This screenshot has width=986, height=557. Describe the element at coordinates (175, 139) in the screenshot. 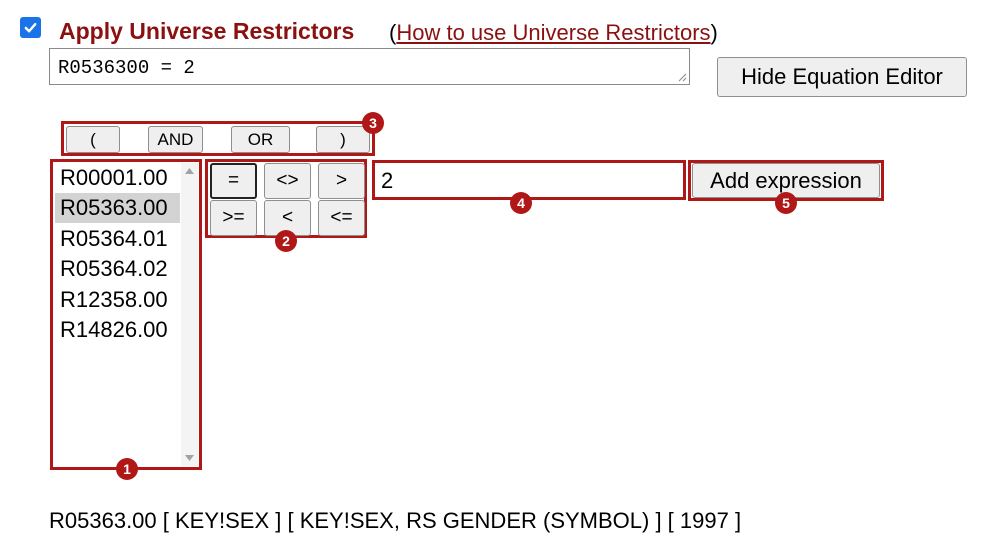

I see `and-button: AND` at that location.